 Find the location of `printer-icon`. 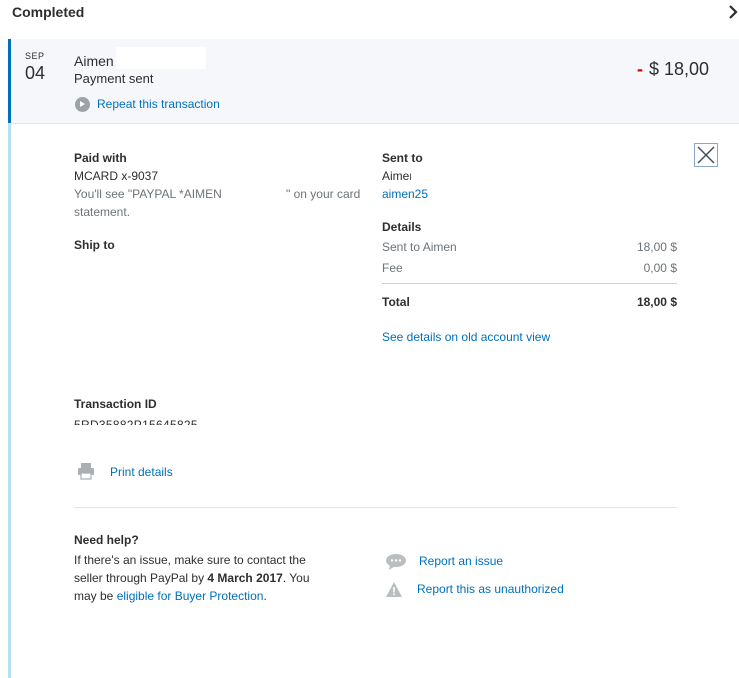

printer-icon is located at coordinates (86, 471).